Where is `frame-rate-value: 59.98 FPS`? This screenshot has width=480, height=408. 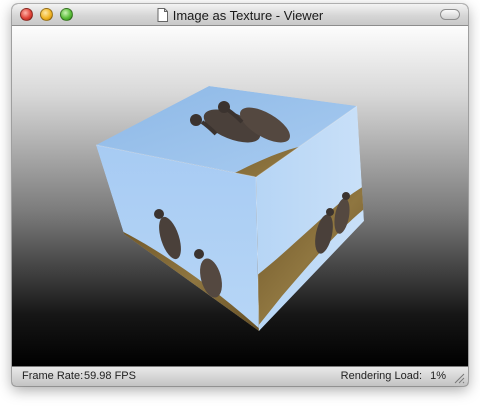 frame-rate-value: 59.98 FPS is located at coordinates (110, 376).